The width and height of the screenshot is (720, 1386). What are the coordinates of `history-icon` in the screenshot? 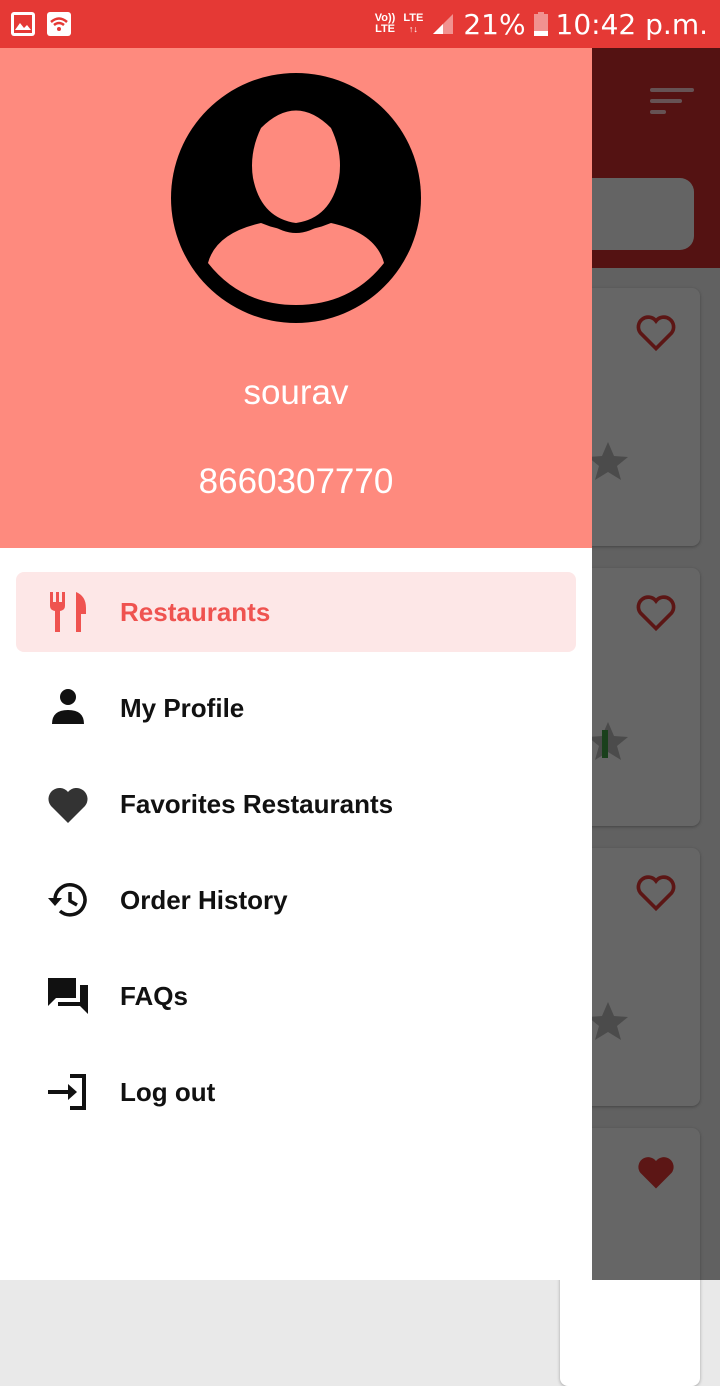 It's located at (67, 900).